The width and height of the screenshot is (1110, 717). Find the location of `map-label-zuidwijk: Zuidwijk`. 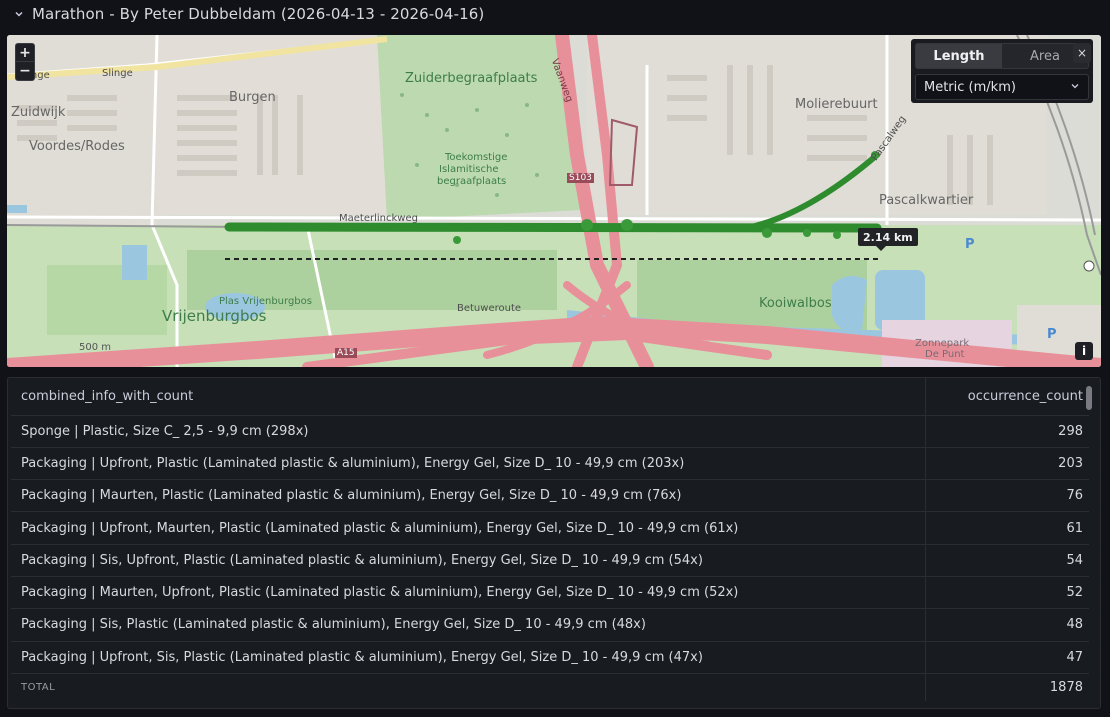

map-label-zuidwijk: Zuidwijk is located at coordinates (38, 112).